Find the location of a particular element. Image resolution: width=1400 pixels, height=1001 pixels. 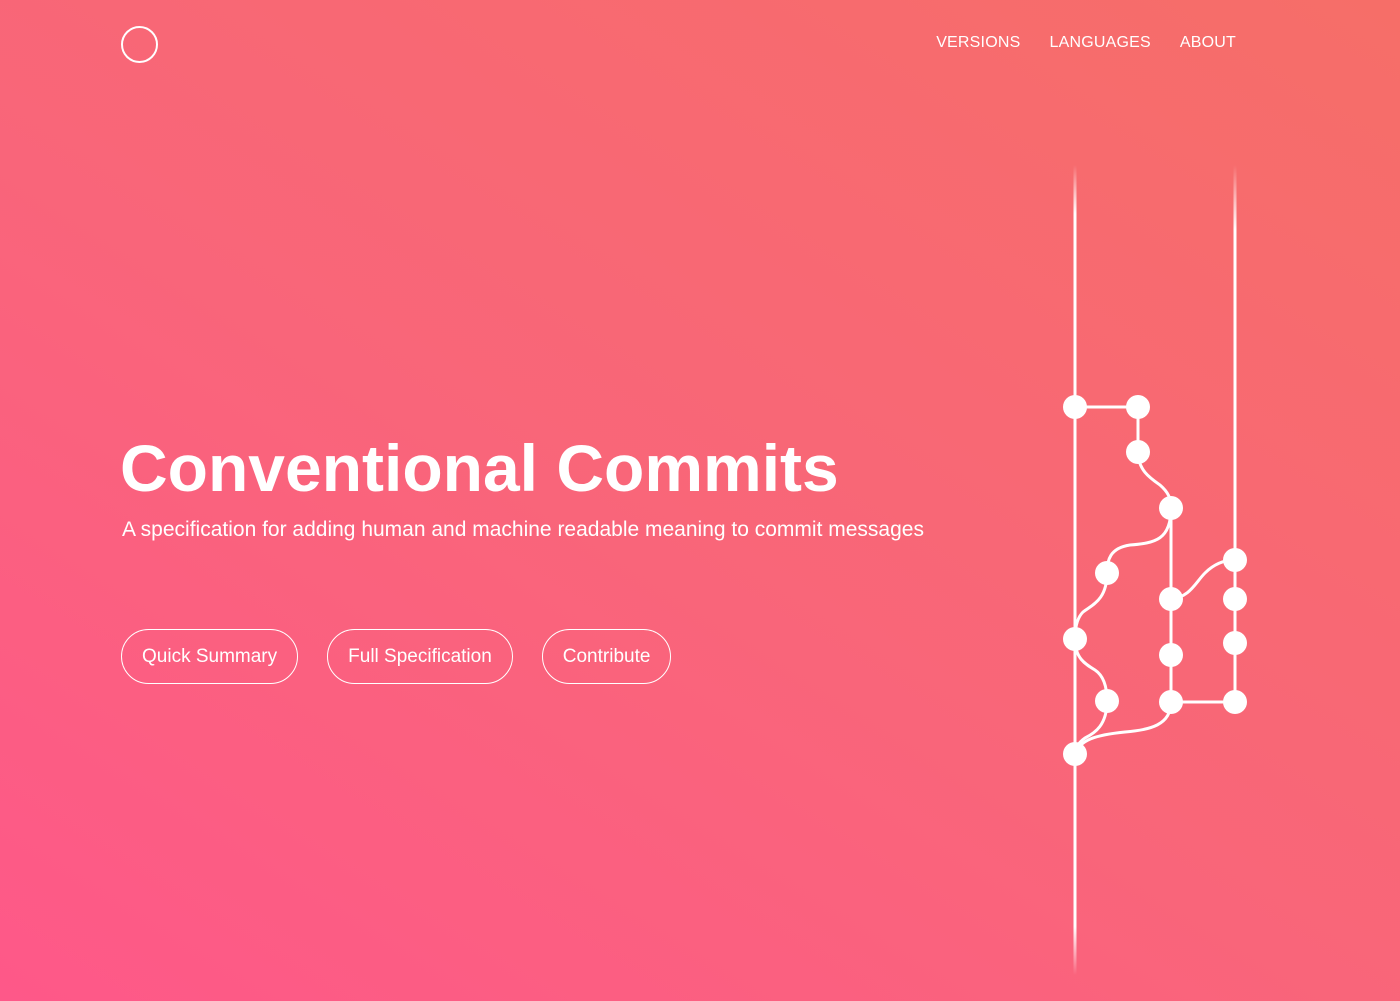

branch-feature-path is located at coordinates (1123, 554).